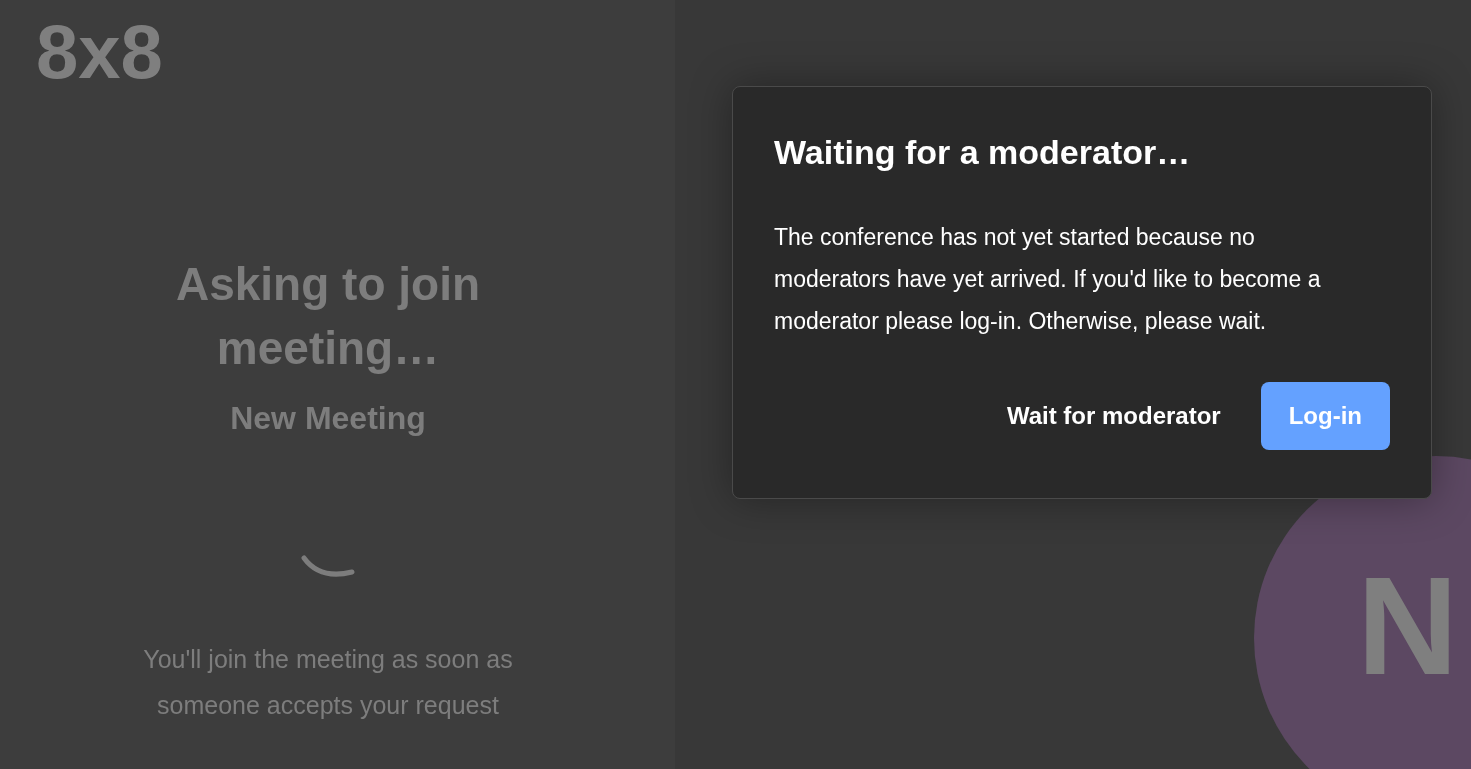 The image size is (1471, 769). Describe the element at coordinates (328, 418) in the screenshot. I see `meeting-name: New Meeting` at that location.